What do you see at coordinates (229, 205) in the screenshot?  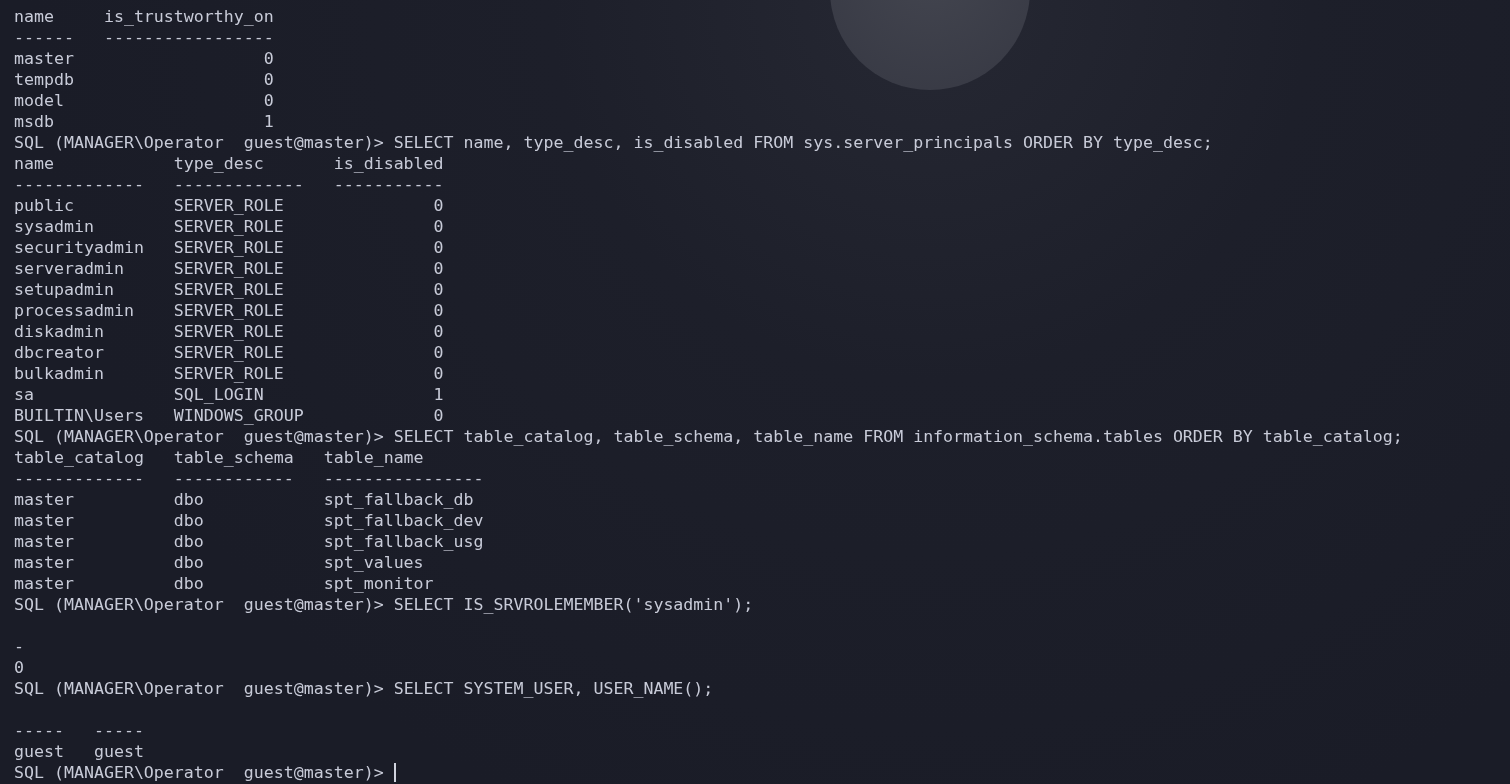 I see `output-line: public SERVER_ROLE 0` at bounding box center [229, 205].